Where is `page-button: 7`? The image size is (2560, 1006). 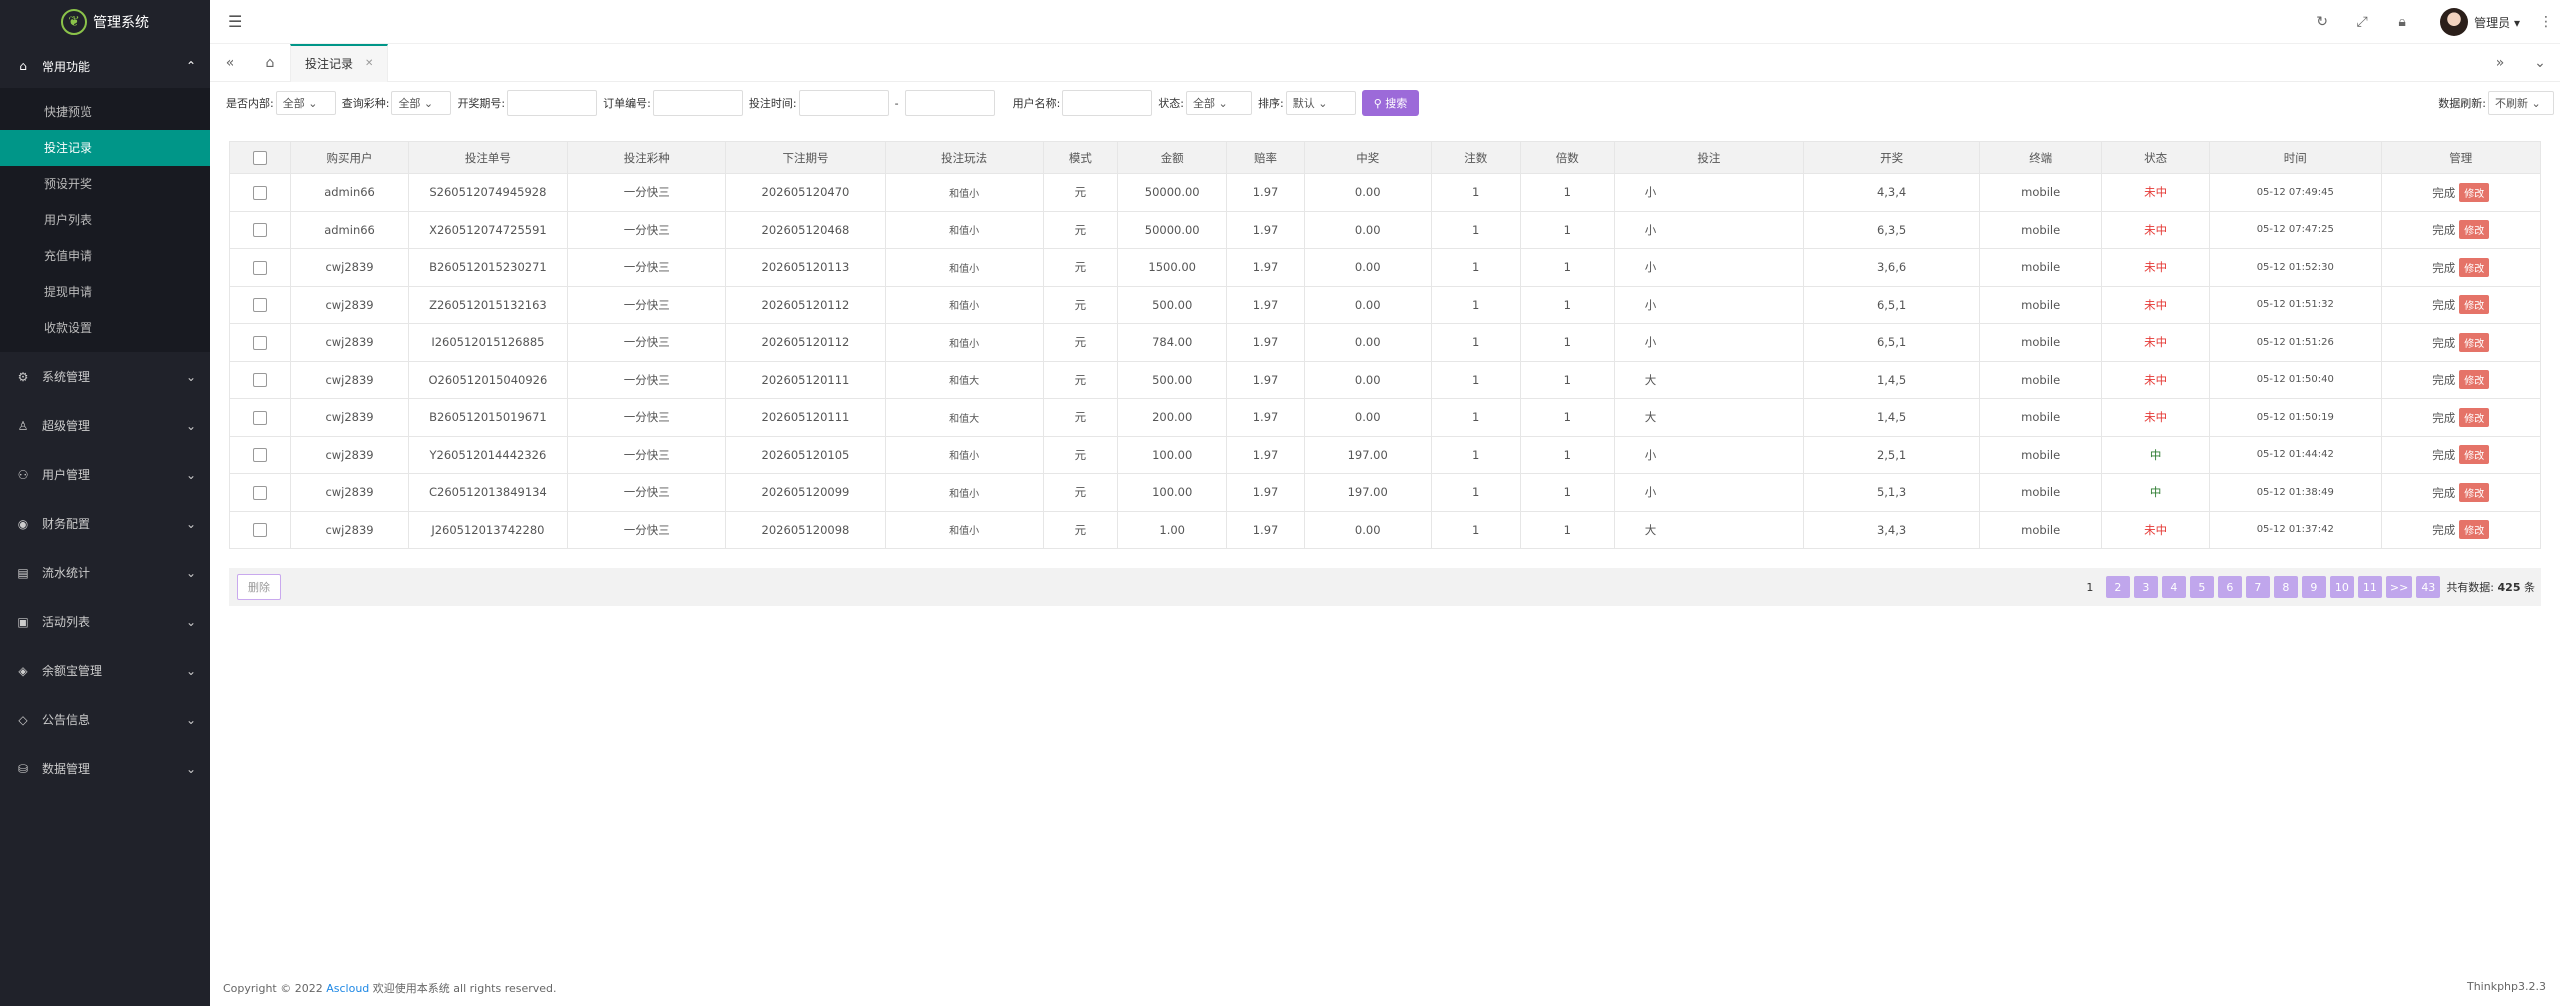 page-button: 7 is located at coordinates (2257, 587).